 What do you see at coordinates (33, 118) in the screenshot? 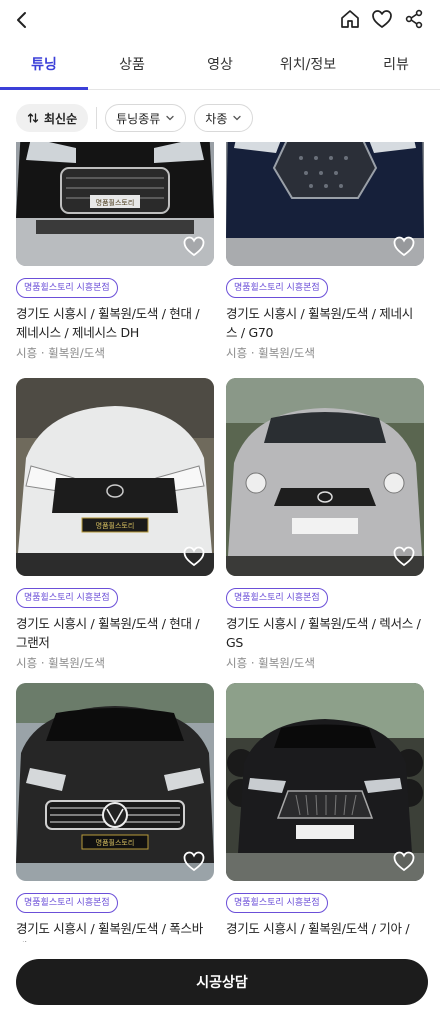
I see `sort-icon` at bounding box center [33, 118].